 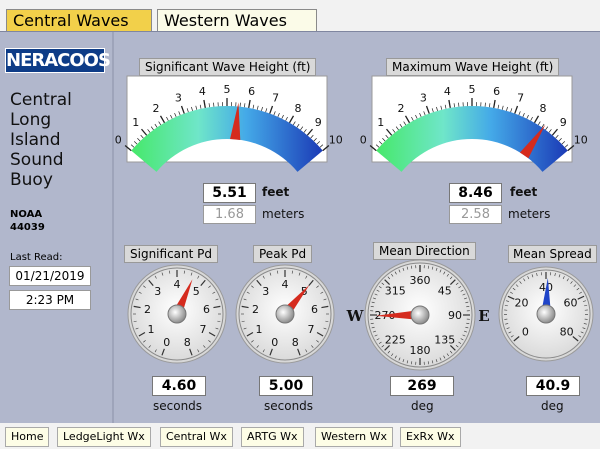 I want to click on west-label: W, so click(x=355, y=316).